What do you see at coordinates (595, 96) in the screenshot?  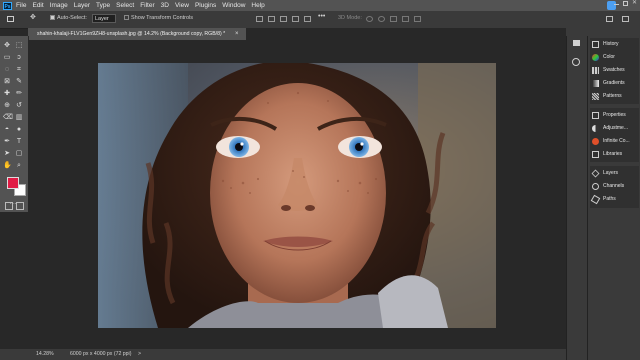 I see `patterns-icon` at bounding box center [595, 96].